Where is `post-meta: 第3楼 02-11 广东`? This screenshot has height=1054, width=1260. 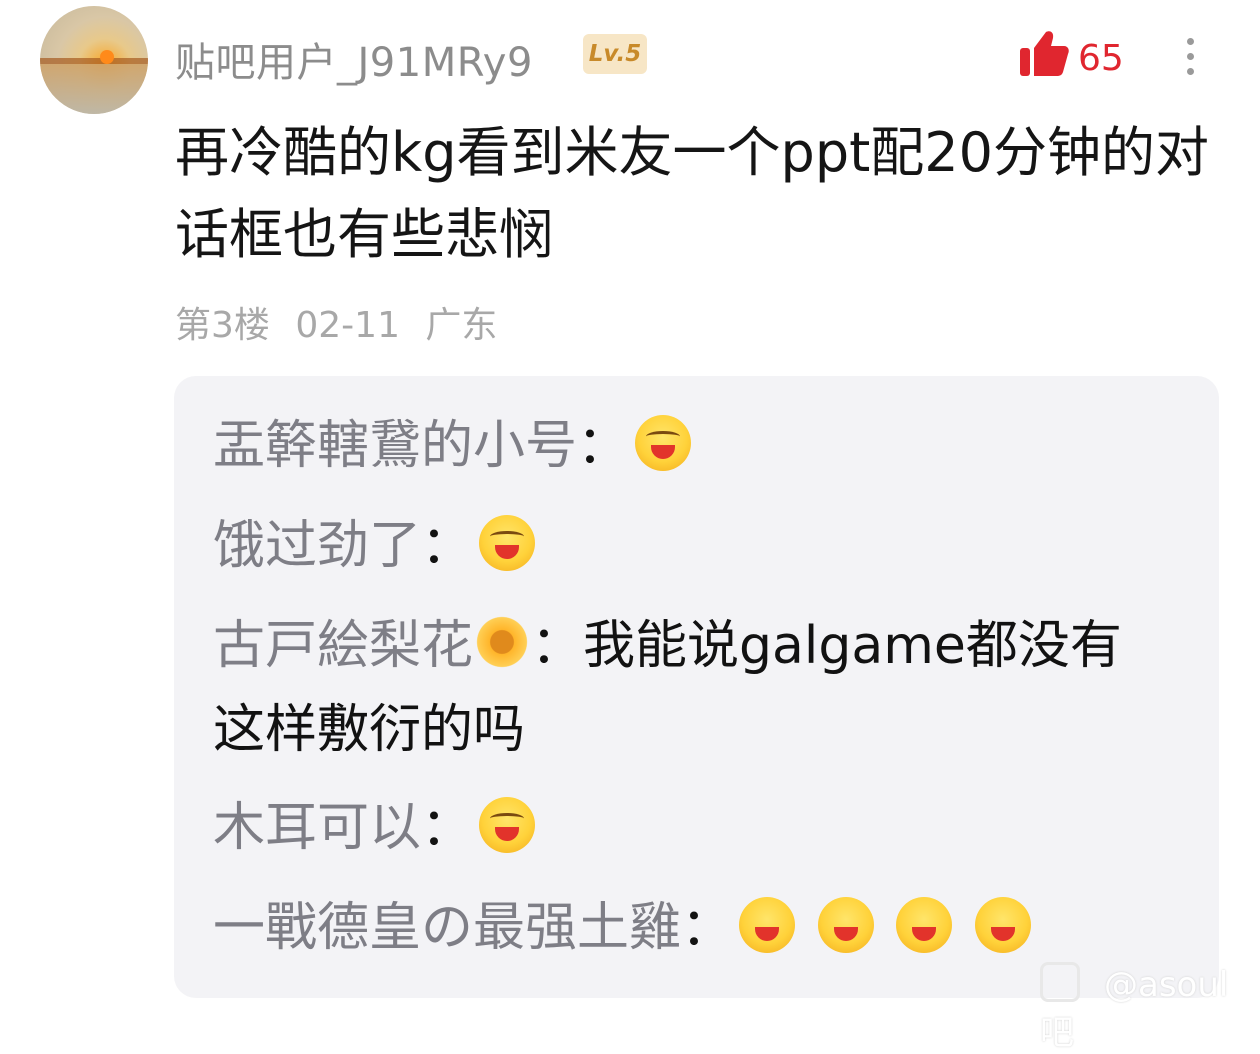 post-meta: 第3楼 02-11 广东 is located at coordinates (343, 322).